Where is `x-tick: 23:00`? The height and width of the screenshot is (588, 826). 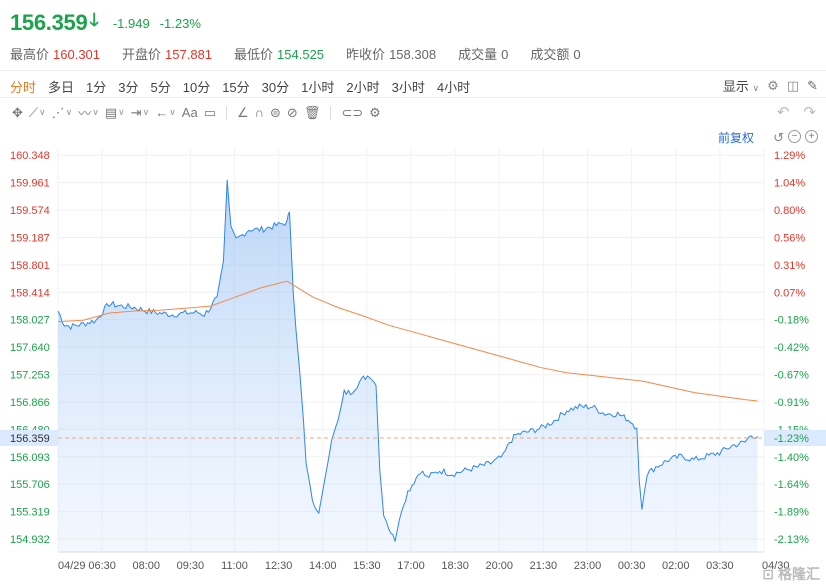
x-tick: 23:00 is located at coordinates (588, 566).